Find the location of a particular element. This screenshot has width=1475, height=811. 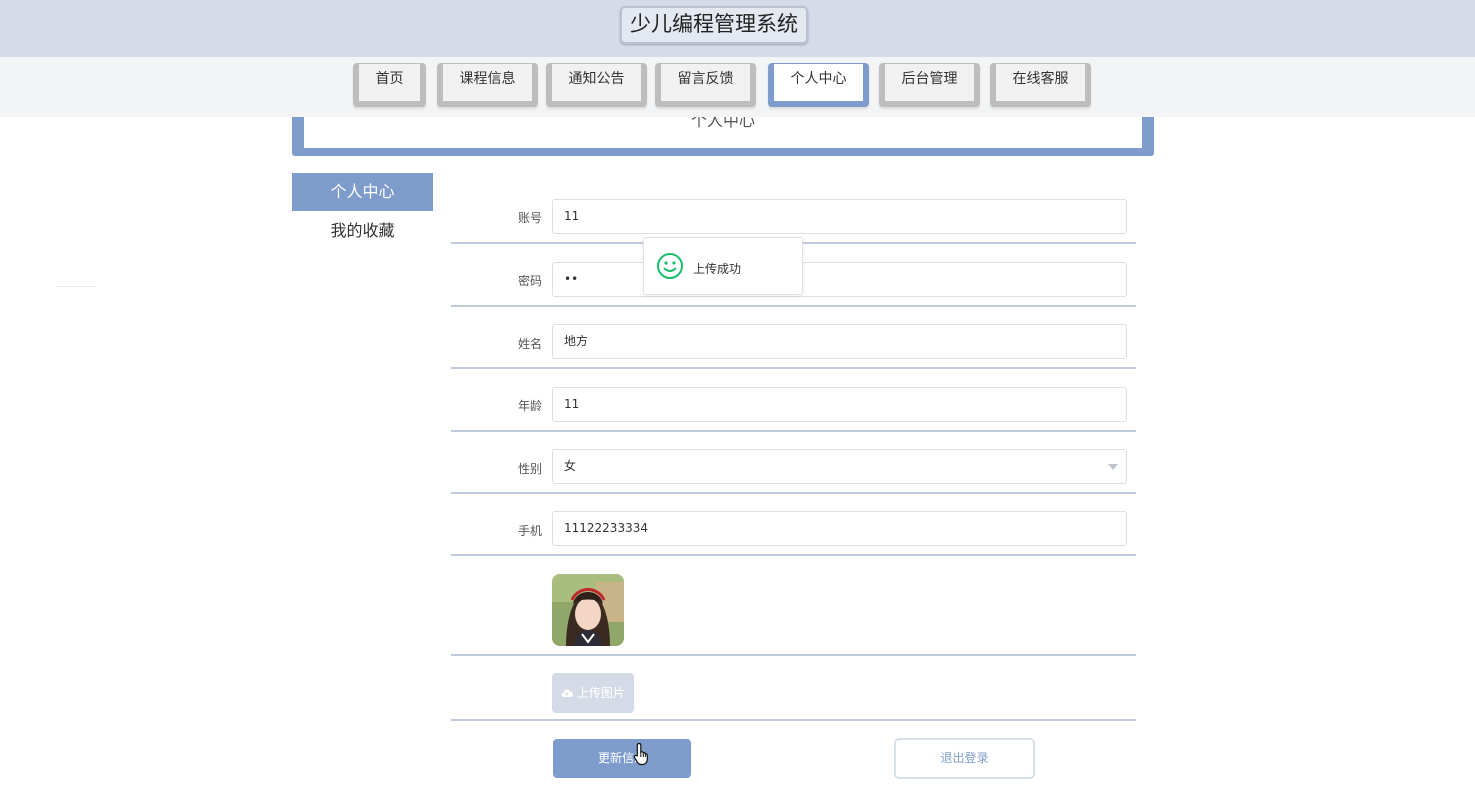

account-label: 账号 is located at coordinates (529, 218).